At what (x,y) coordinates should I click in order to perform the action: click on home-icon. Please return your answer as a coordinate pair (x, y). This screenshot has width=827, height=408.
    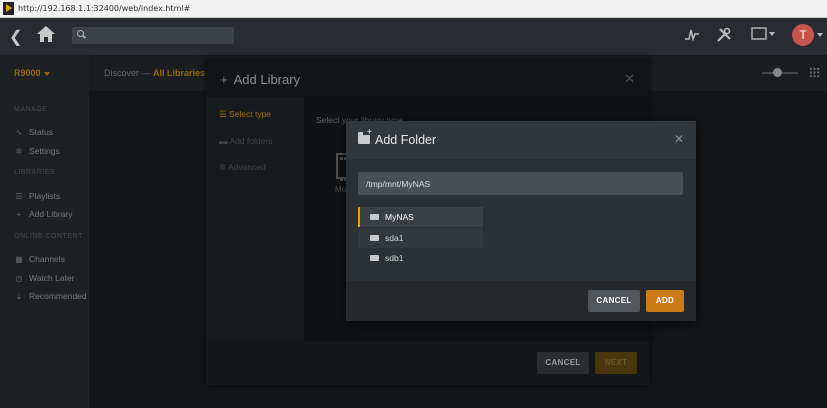
    Looking at the image, I should click on (46, 36).